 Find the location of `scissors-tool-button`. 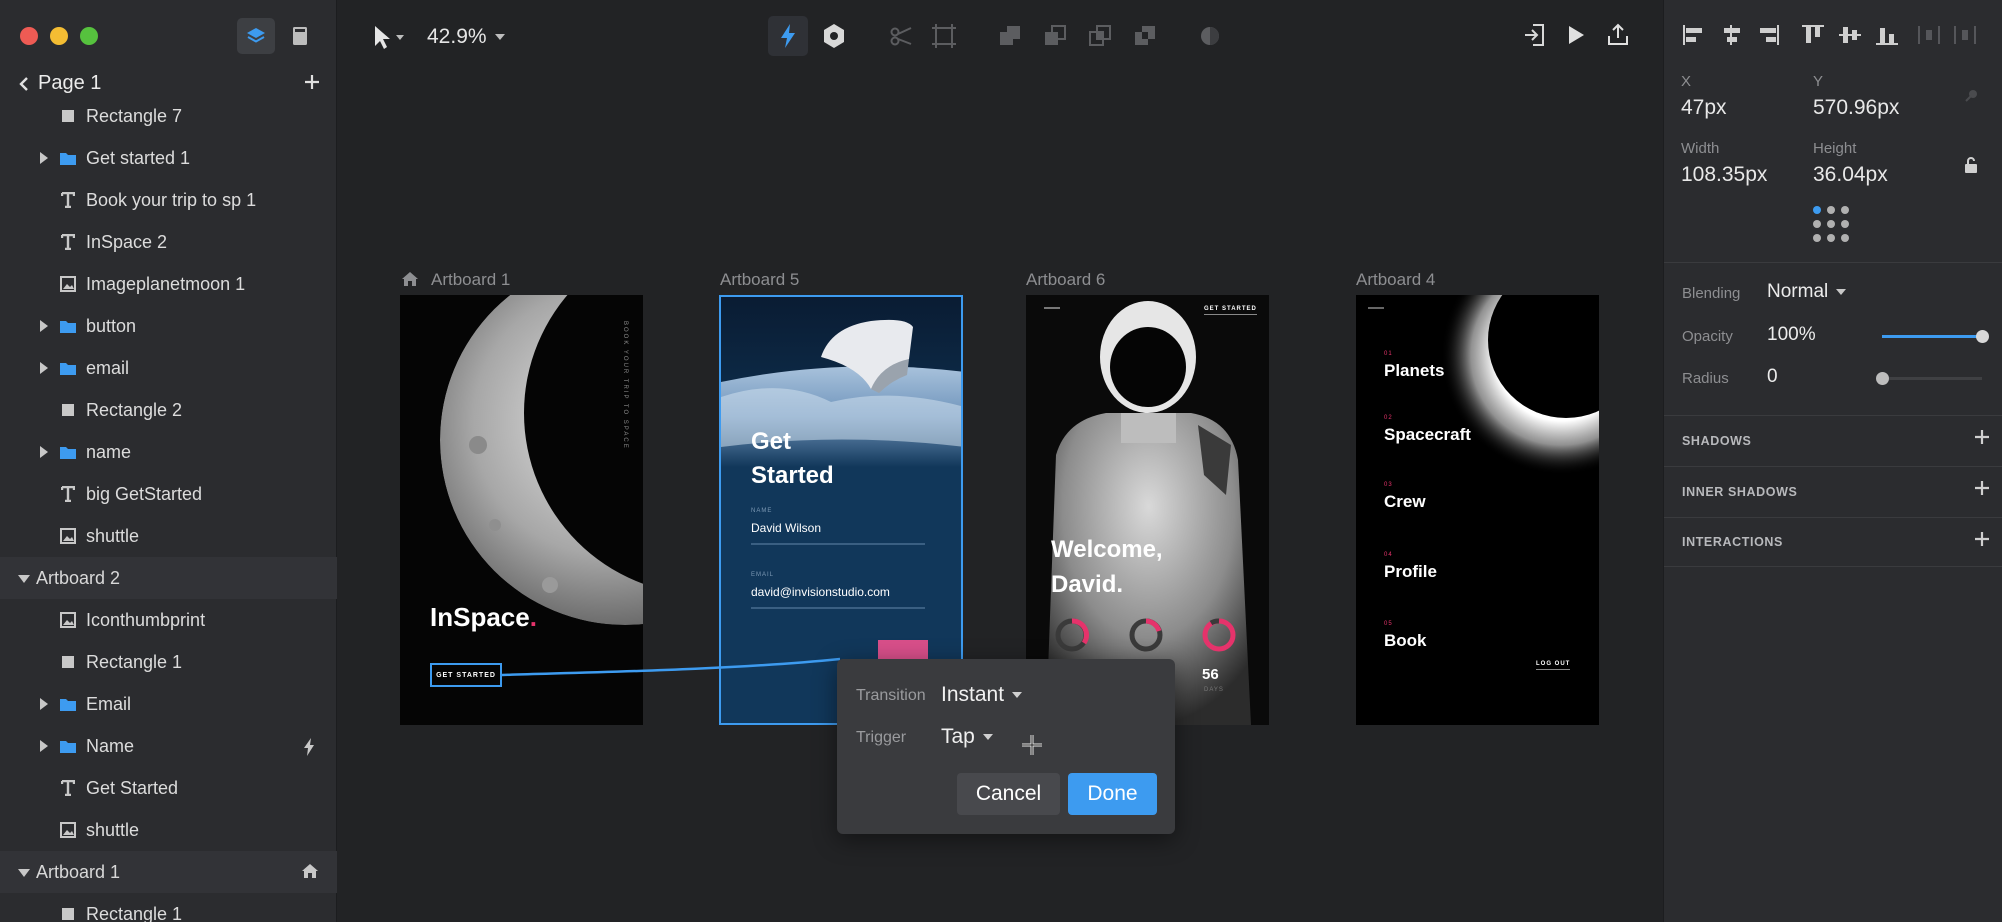

scissors-tool-button is located at coordinates (901, 36).